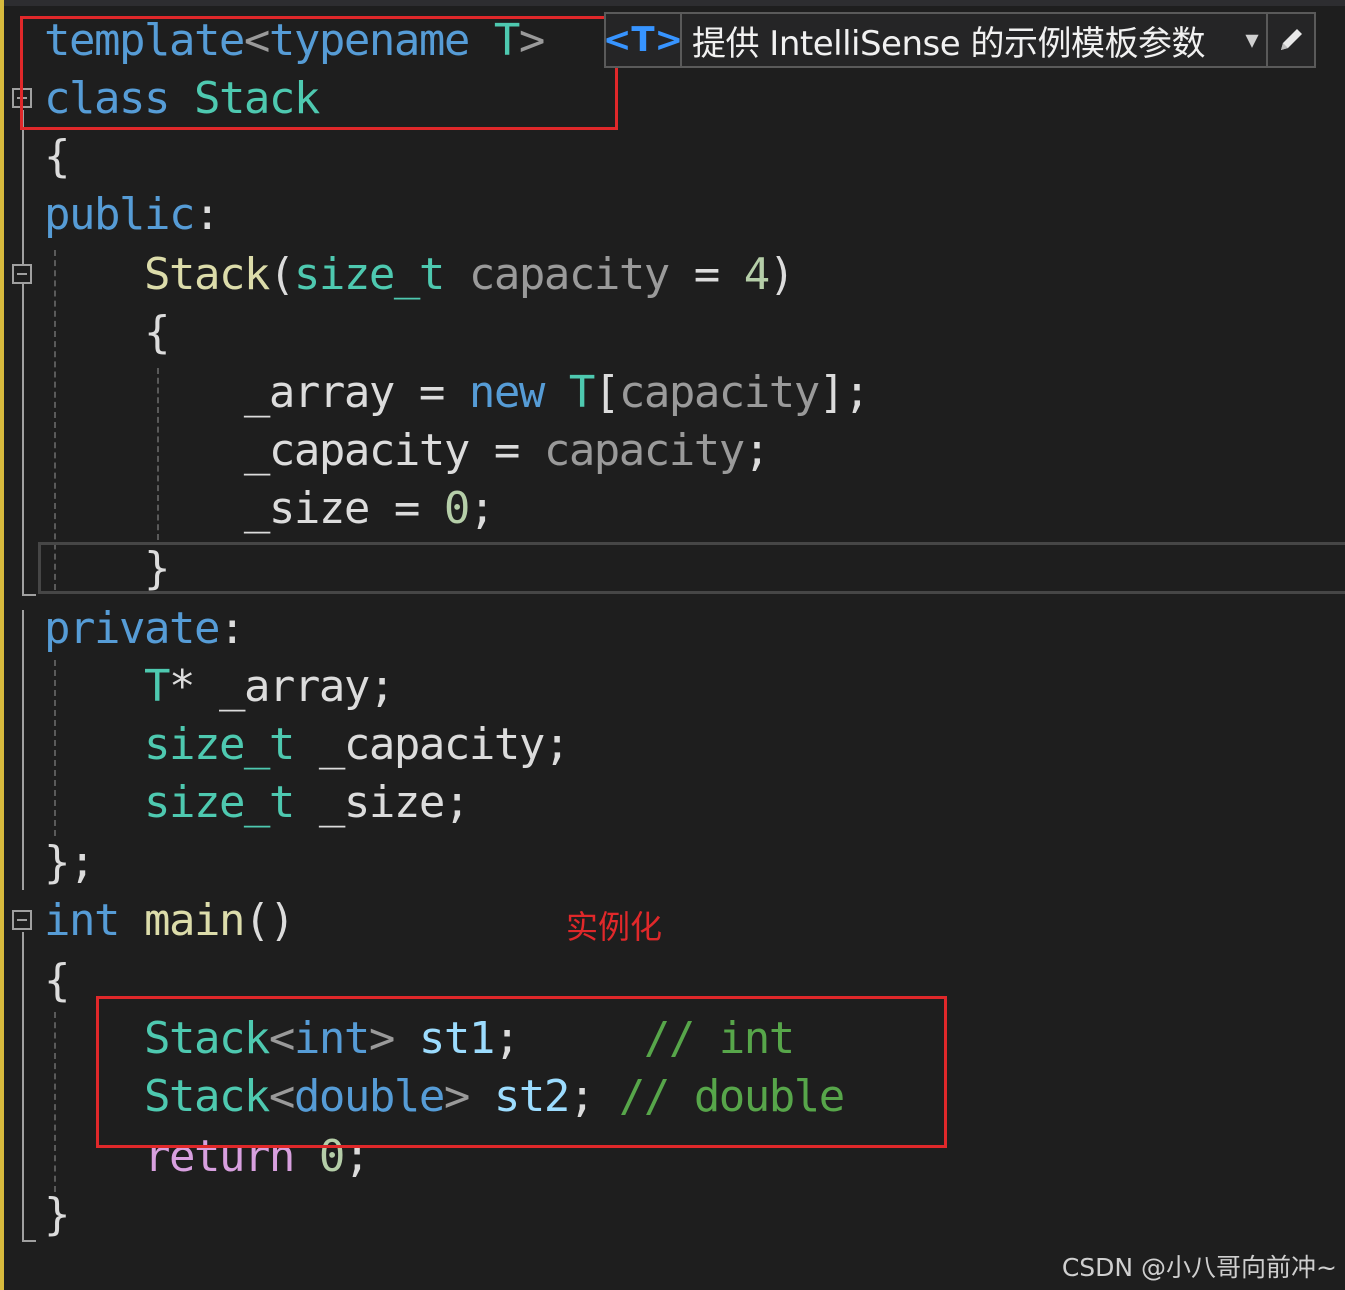 This screenshot has width=1345, height=1290. What do you see at coordinates (607, 392) in the screenshot?
I see `code-token: [` at bounding box center [607, 392].